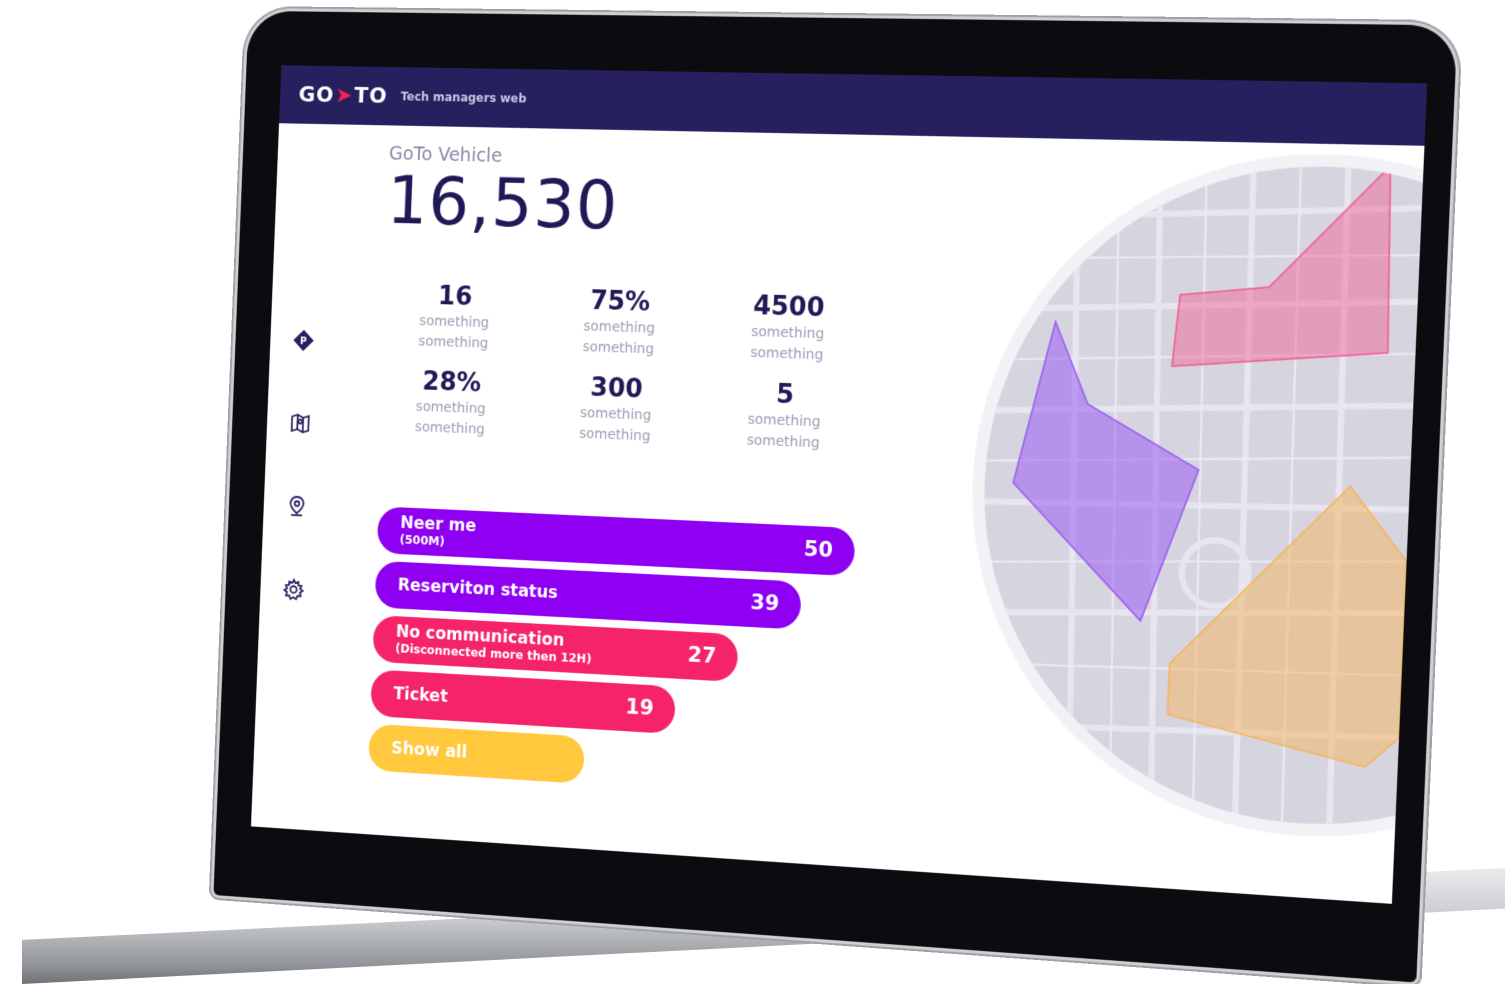  What do you see at coordinates (451, 382) in the screenshot?
I see `stat-value: 28%` at bounding box center [451, 382].